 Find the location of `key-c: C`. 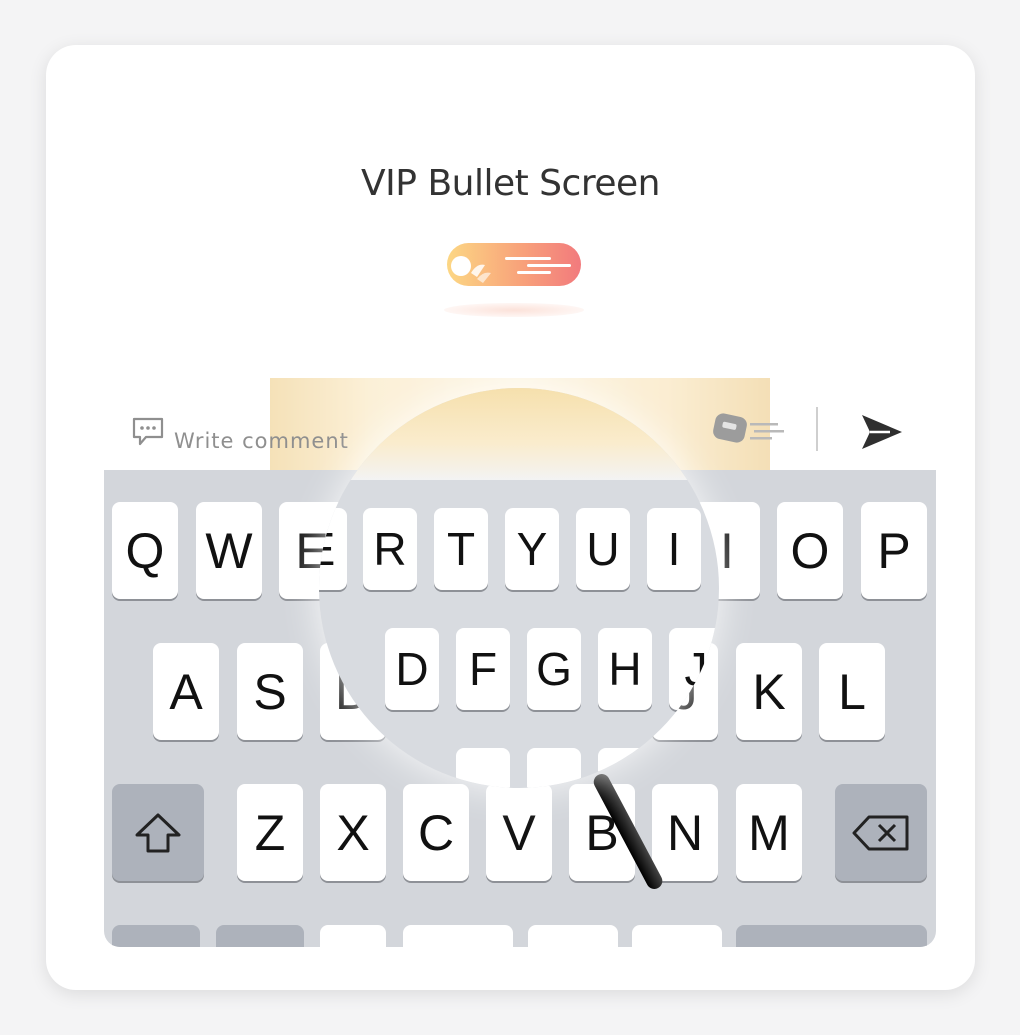

key-c: C is located at coordinates (436, 832).